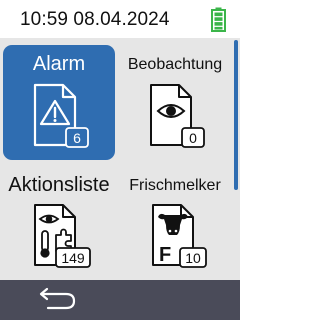 This screenshot has width=320, height=320. I want to click on eye-document-icon: 0, so click(177, 116).